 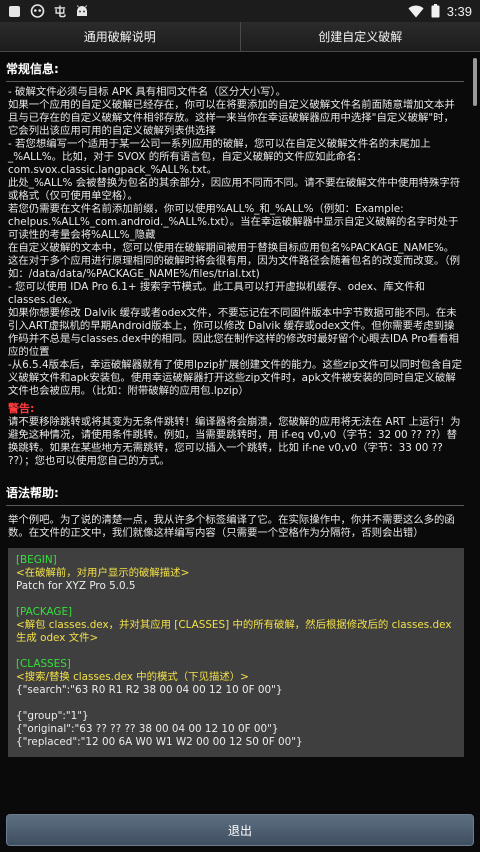 I want to click on exit-button: 退出, so click(x=240, y=830).